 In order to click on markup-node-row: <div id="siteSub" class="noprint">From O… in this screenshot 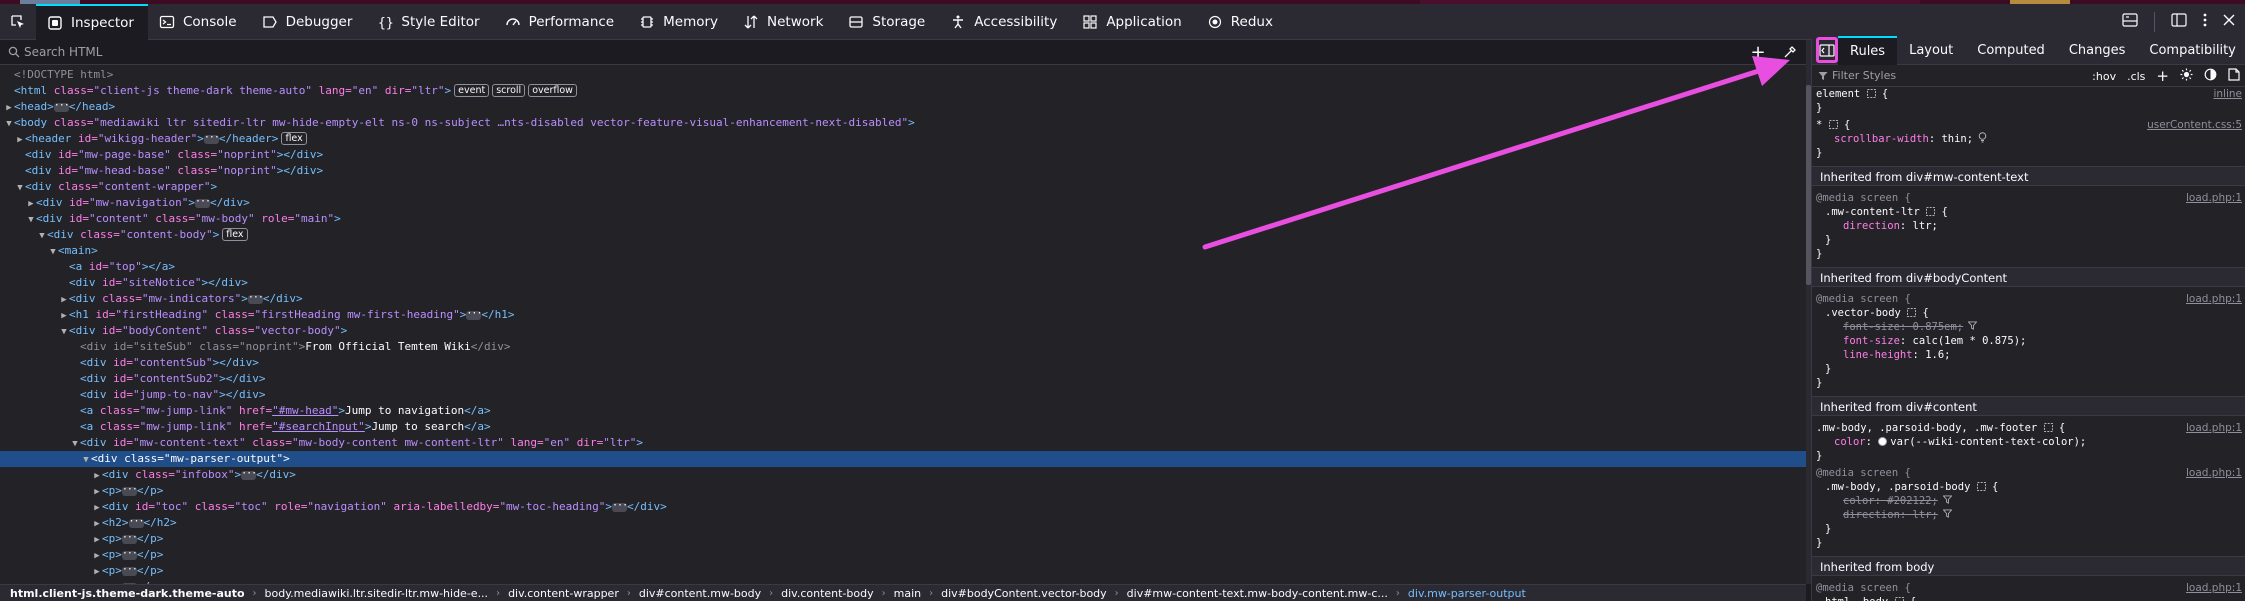, I will do `click(903, 347)`.